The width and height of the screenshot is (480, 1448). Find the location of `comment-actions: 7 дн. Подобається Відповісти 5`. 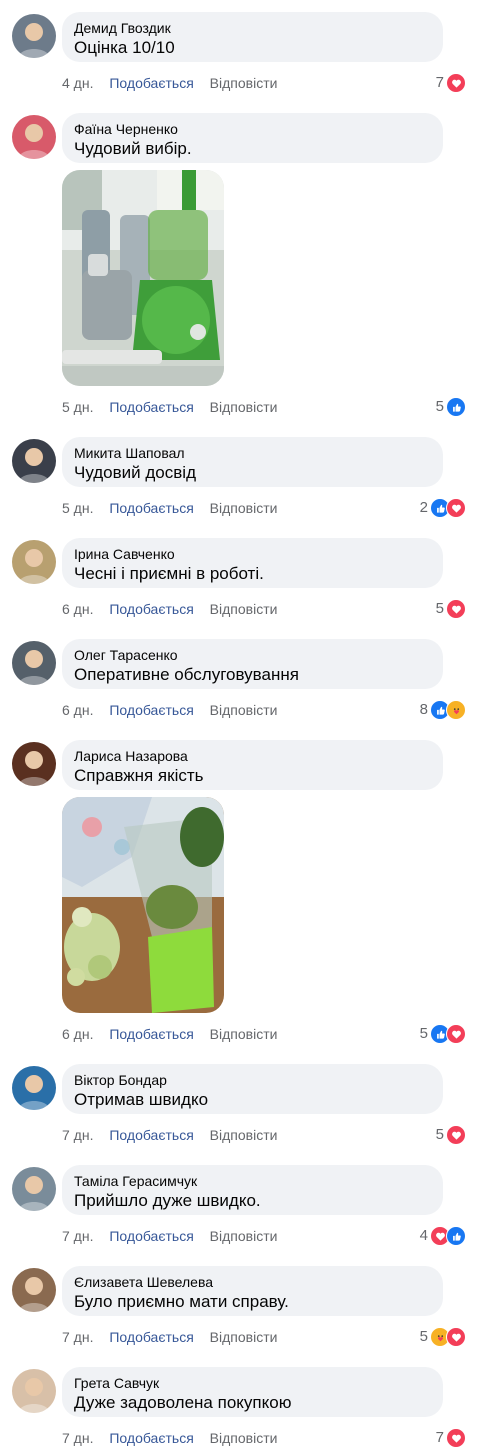

comment-actions: 7 дн. Подобається Відповісти 5 is located at coordinates (264, 1135).